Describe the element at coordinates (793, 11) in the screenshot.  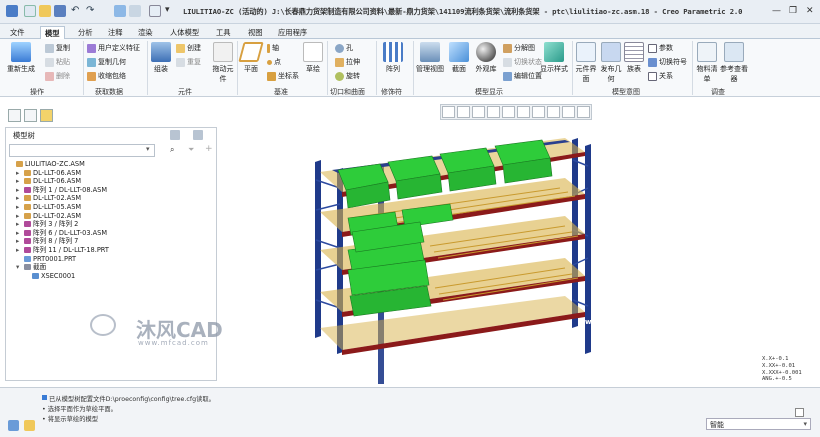
I see `maximize-button: ❐` at that location.